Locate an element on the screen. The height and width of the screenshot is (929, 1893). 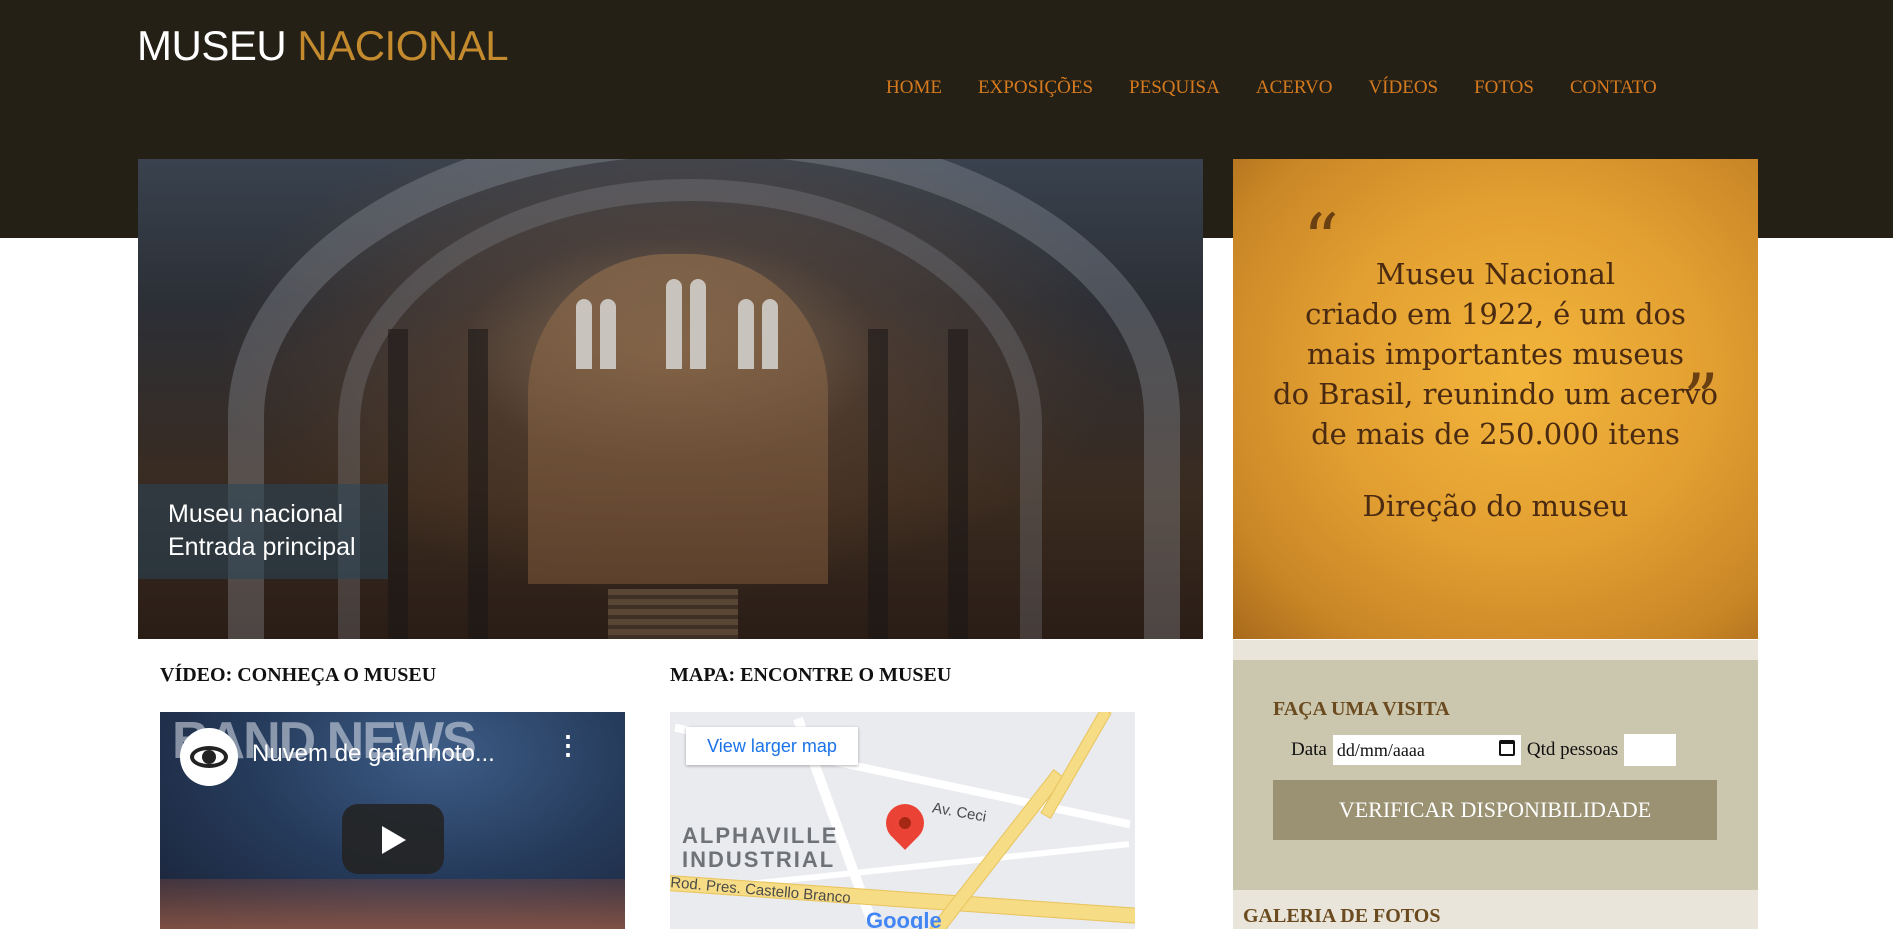
date-placeholder: dd/mm/aaaa is located at coordinates (1380, 749).